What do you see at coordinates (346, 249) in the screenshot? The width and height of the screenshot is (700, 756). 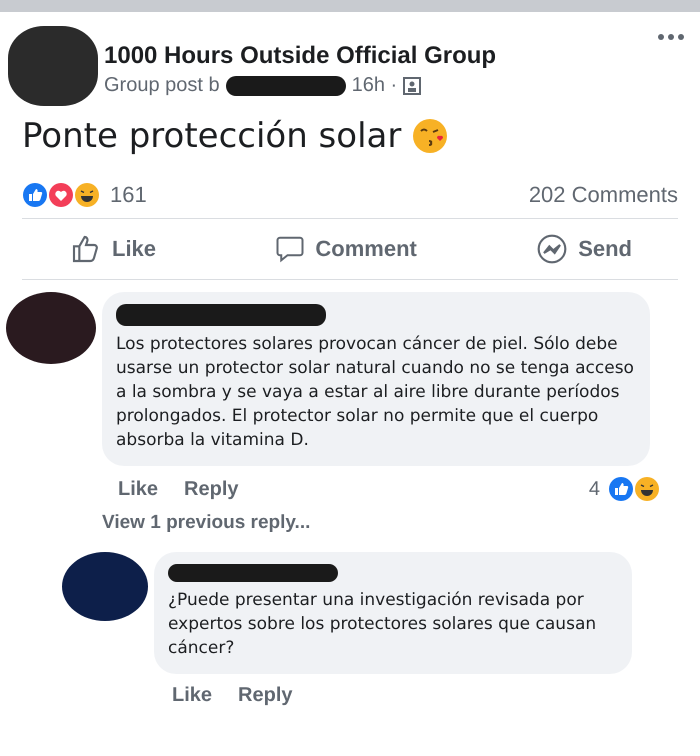 I see `comment-button: Comment` at bounding box center [346, 249].